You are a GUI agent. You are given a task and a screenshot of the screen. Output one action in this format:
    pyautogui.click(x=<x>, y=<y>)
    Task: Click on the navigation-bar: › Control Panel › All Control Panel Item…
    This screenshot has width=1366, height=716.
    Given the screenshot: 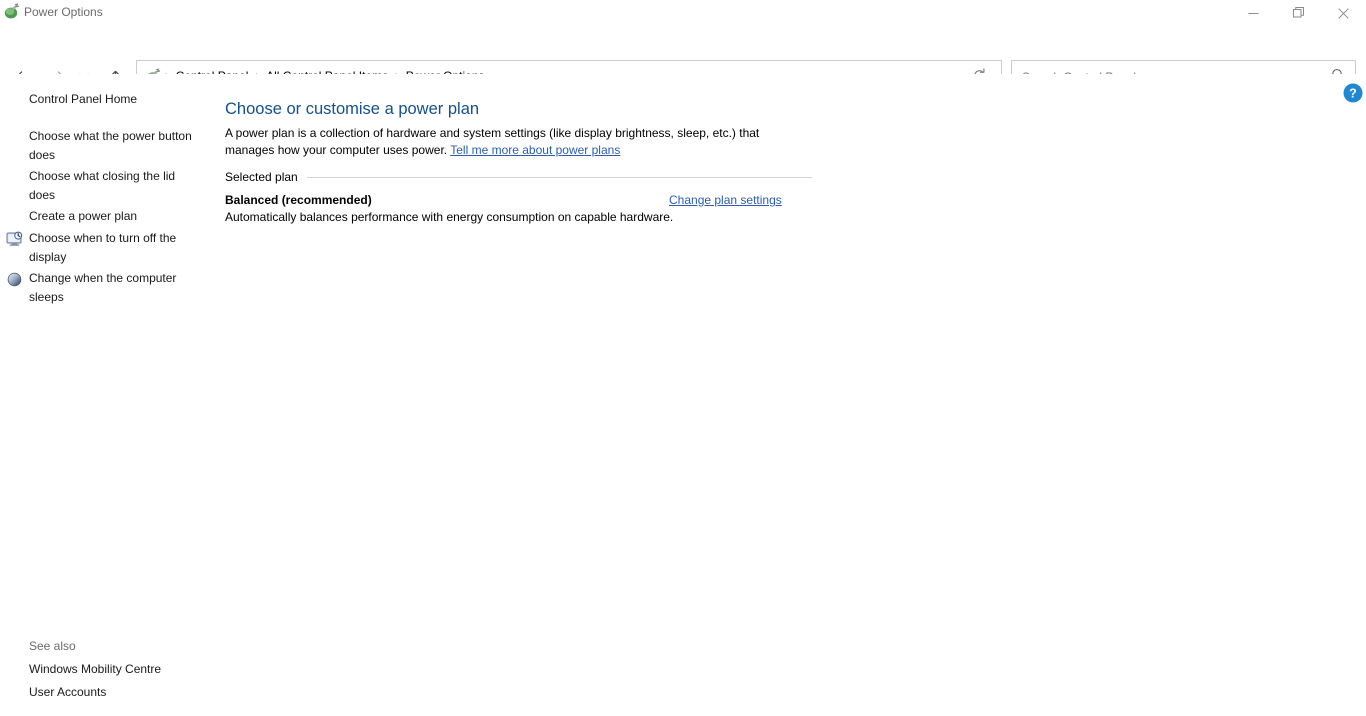 What is the action you would take?
    pyautogui.click(x=683, y=59)
    